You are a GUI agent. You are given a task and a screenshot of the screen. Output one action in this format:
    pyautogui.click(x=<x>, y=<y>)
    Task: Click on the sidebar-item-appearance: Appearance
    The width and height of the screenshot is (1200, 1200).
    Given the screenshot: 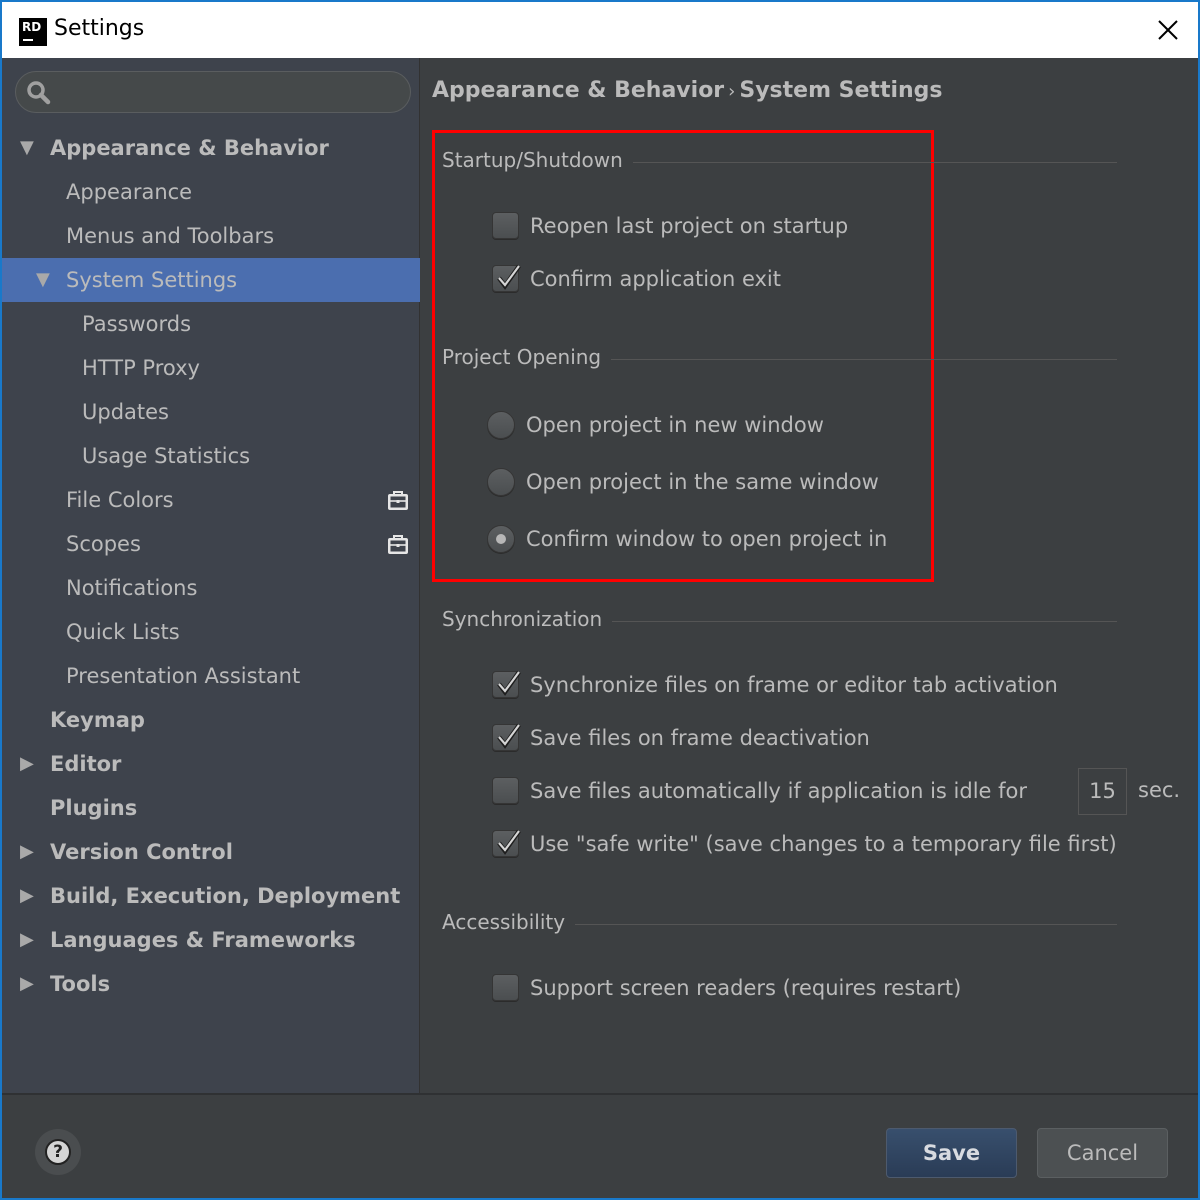 What is the action you would take?
    pyautogui.click(x=211, y=192)
    